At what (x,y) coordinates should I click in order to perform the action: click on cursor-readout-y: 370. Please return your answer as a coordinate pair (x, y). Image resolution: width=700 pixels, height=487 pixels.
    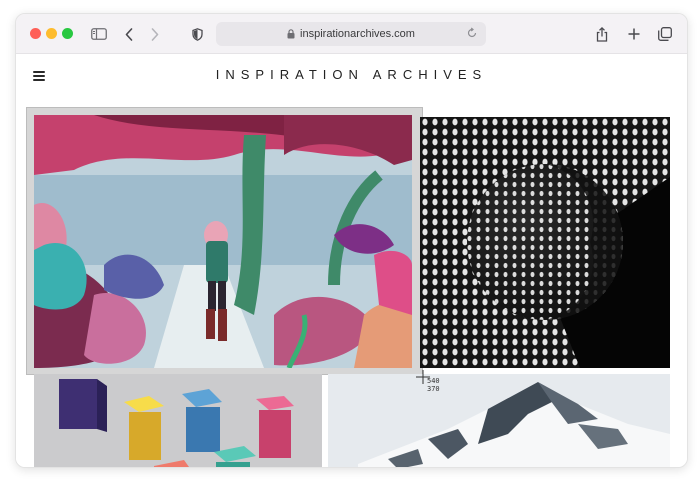
    Looking at the image, I should click on (433, 389).